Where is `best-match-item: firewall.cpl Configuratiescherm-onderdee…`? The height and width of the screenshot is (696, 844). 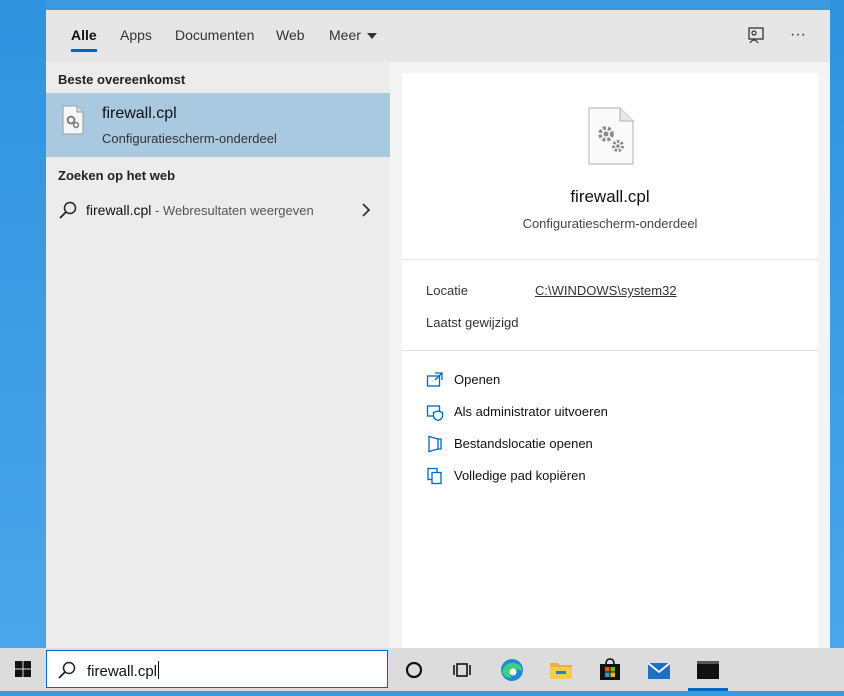
best-match-item: firewall.cpl Configuratiescherm-onderdee… is located at coordinates (218, 125).